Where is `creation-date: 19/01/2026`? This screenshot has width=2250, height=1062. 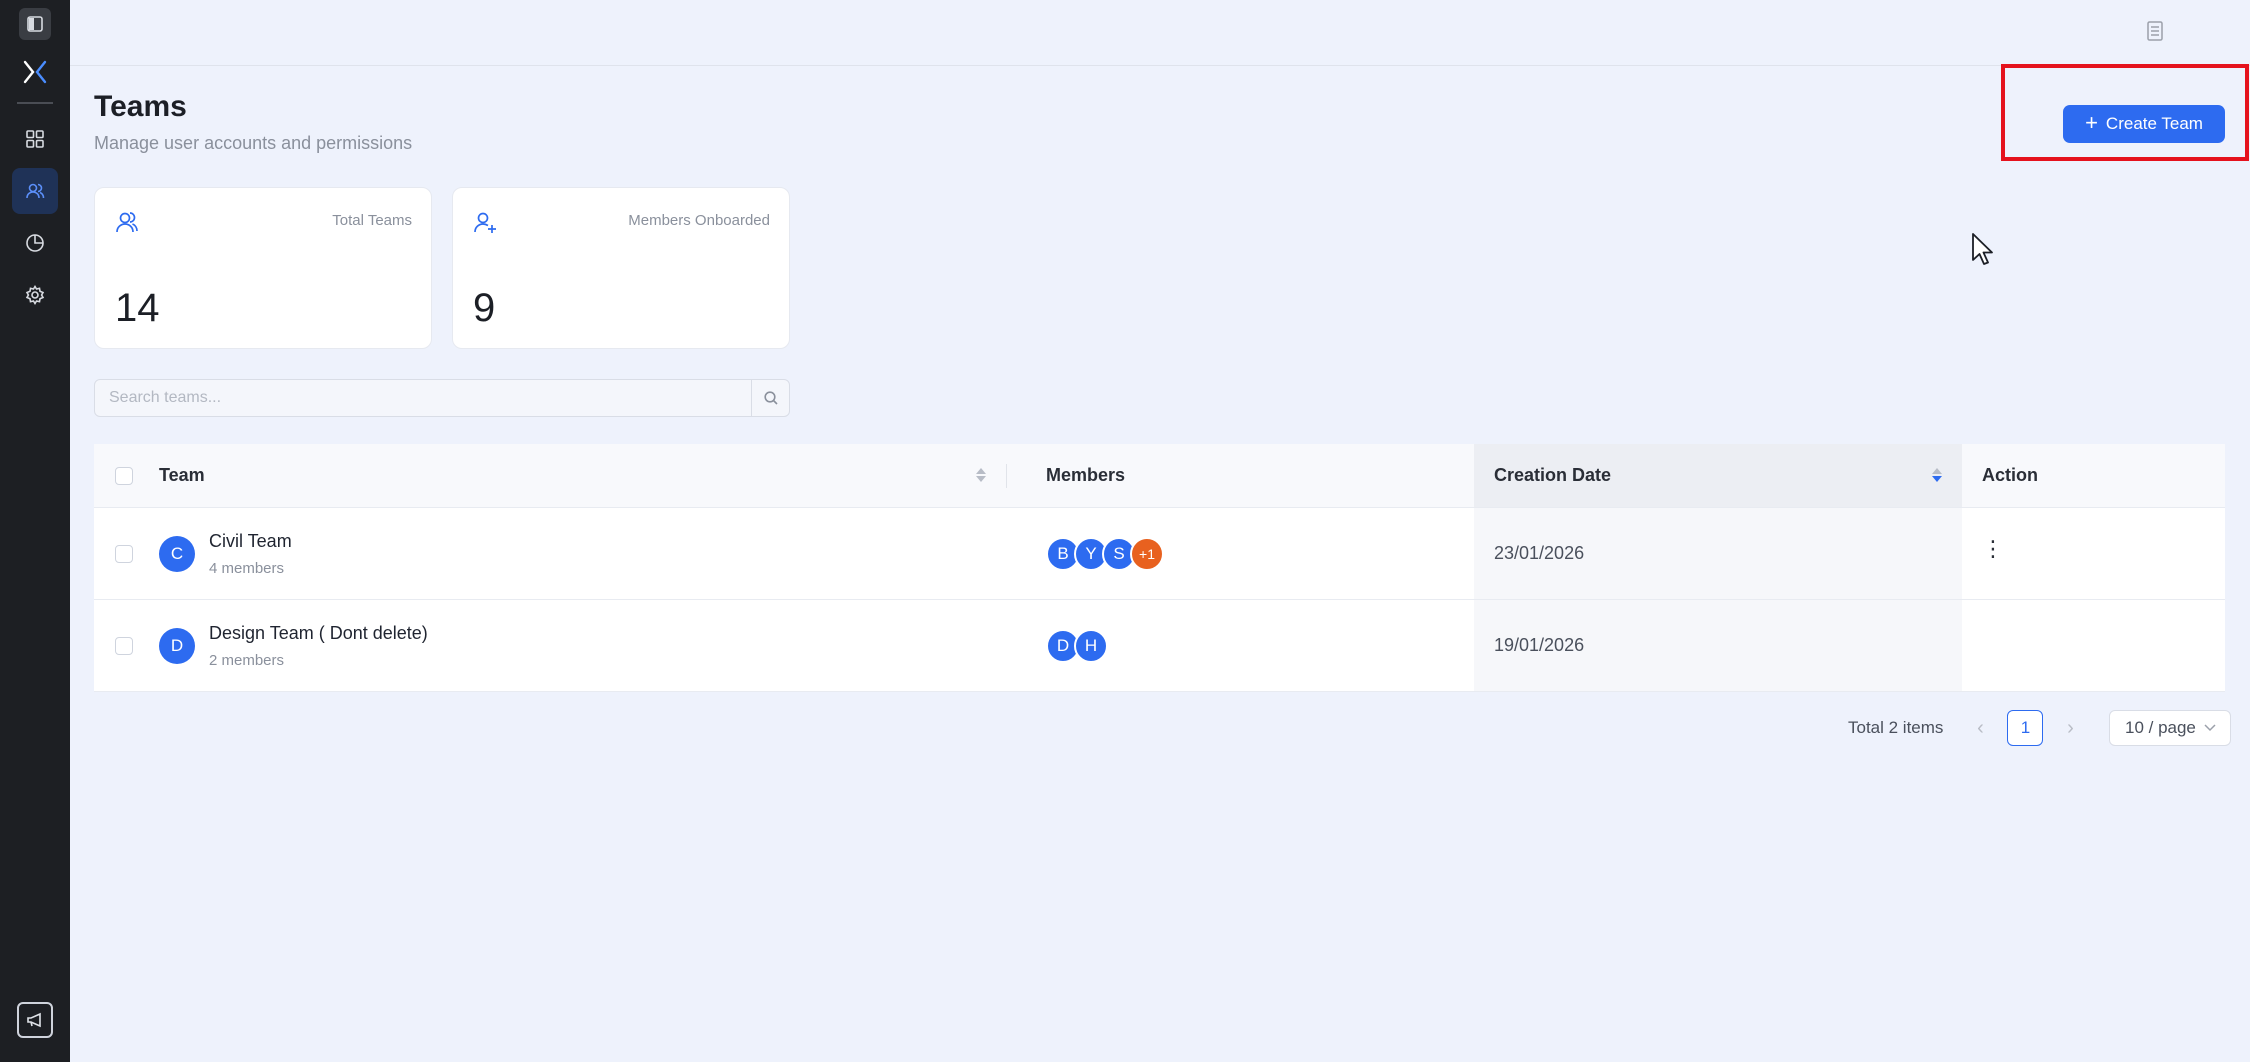 creation-date: 19/01/2026 is located at coordinates (1539, 645).